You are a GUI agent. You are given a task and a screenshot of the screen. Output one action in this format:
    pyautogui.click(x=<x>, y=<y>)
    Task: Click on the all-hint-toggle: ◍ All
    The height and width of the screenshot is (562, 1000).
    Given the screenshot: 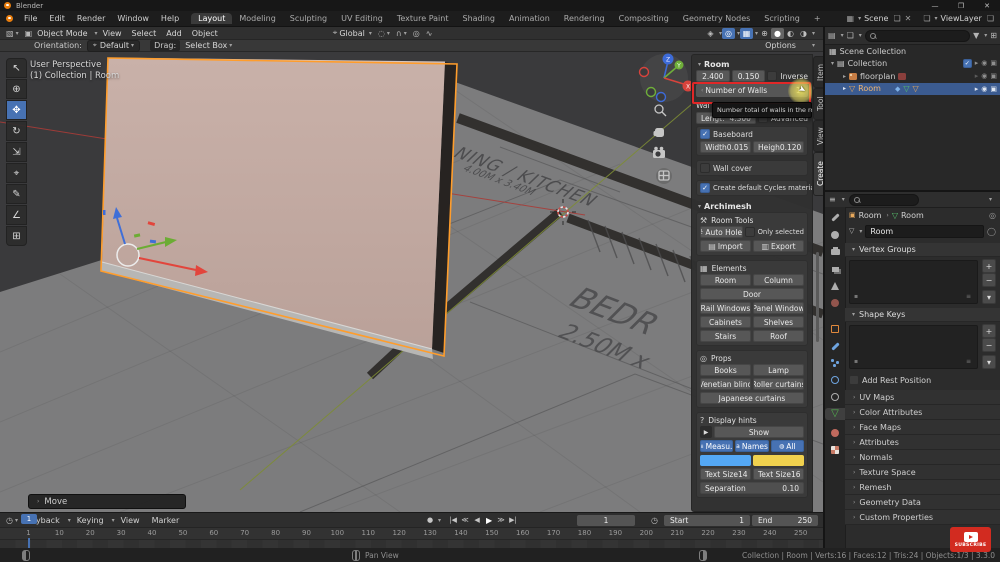 What is the action you would take?
    pyautogui.click(x=787, y=446)
    